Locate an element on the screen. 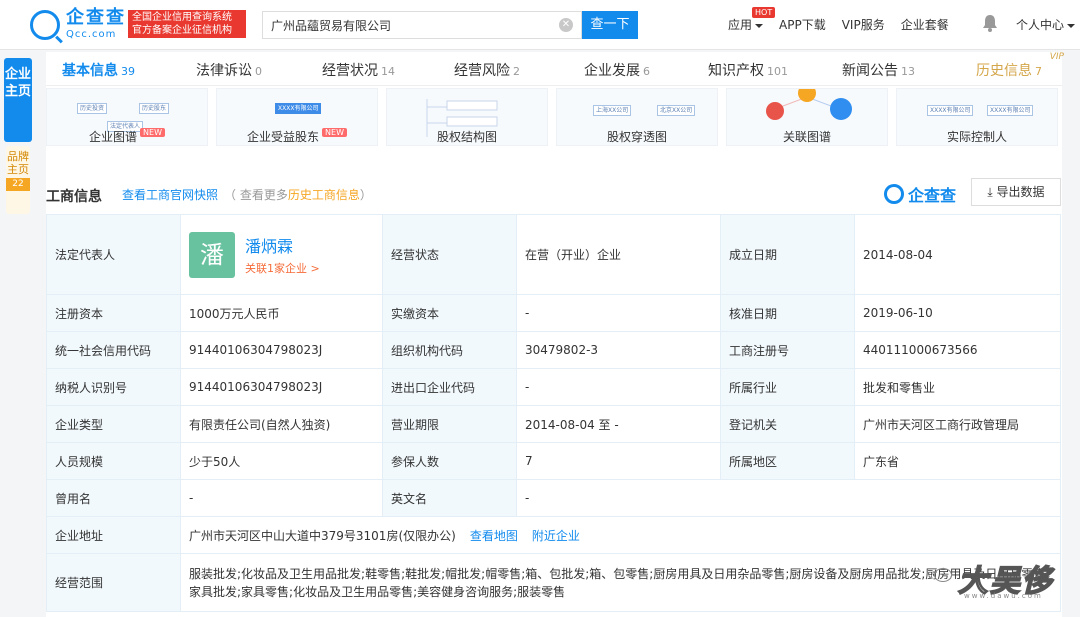 Image resolution: width=1080 pixels, height=617 pixels. tab-history: 历史信息 7 VIP is located at coordinates (1020, 66).